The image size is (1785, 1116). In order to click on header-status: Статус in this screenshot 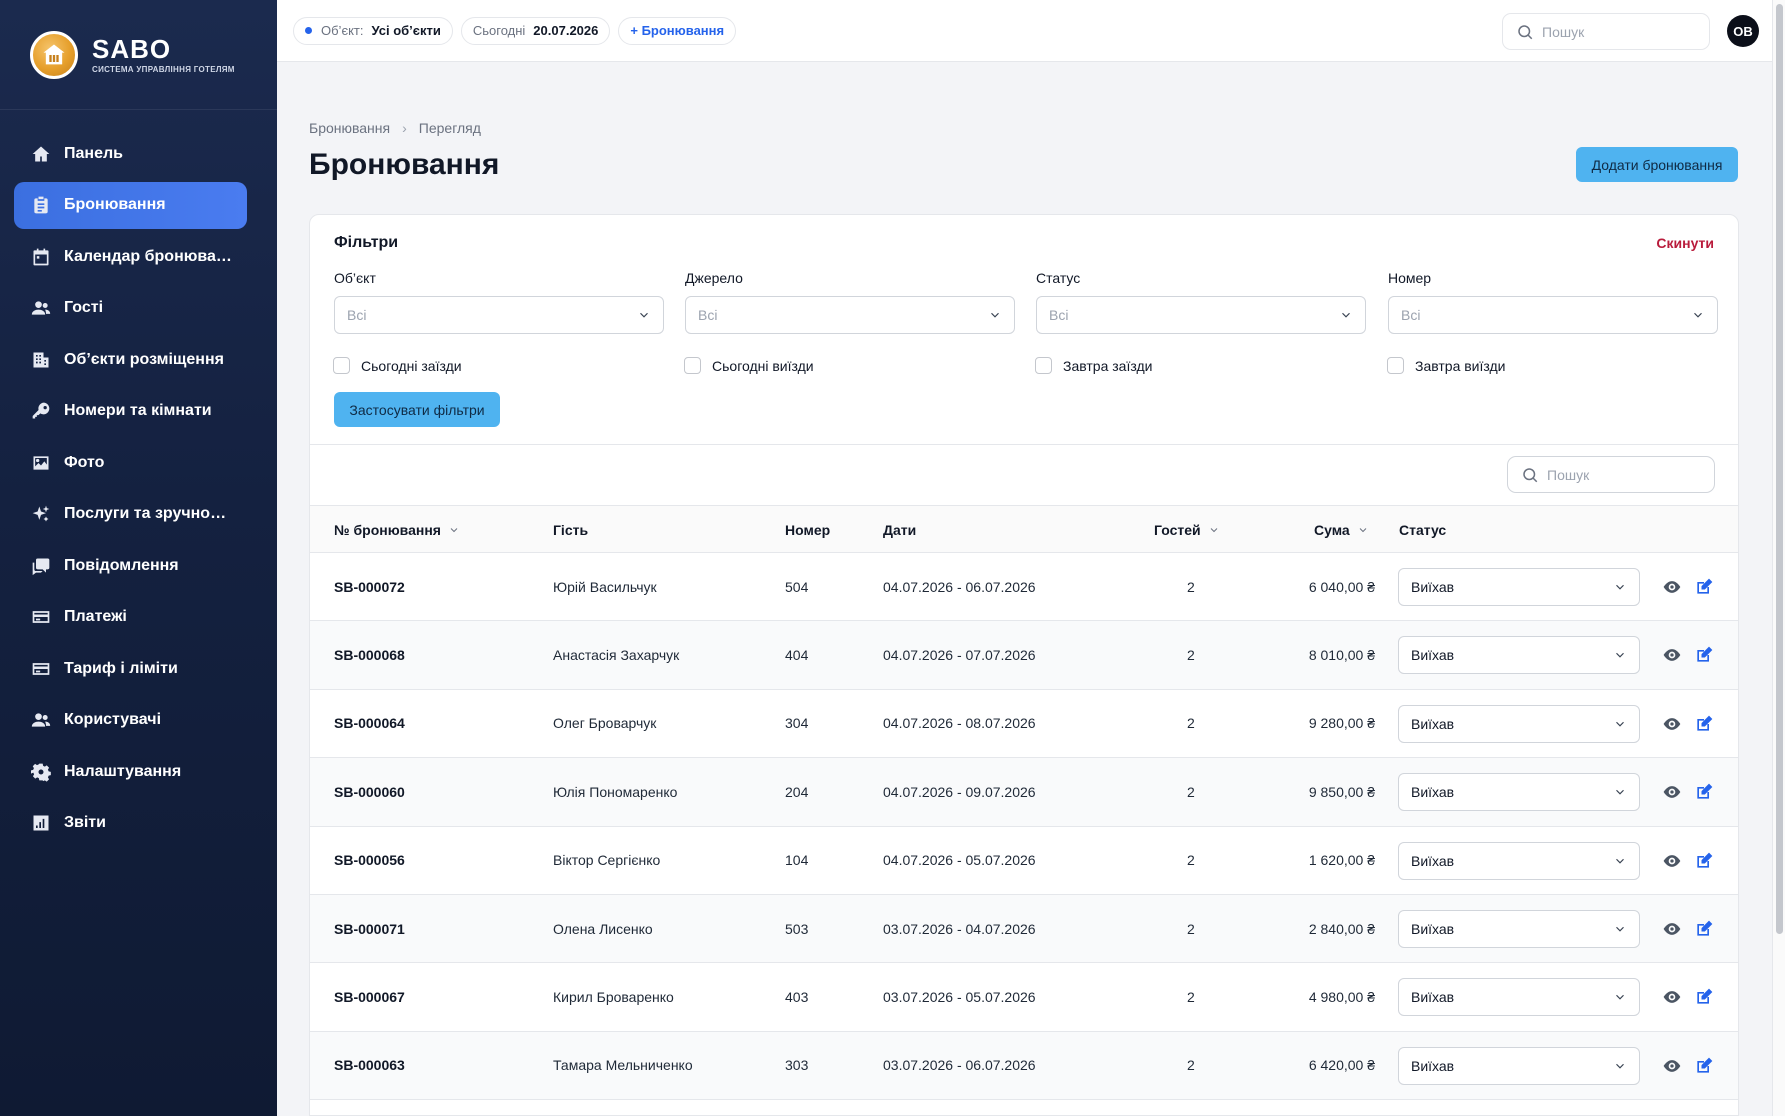, I will do `click(1422, 529)`.